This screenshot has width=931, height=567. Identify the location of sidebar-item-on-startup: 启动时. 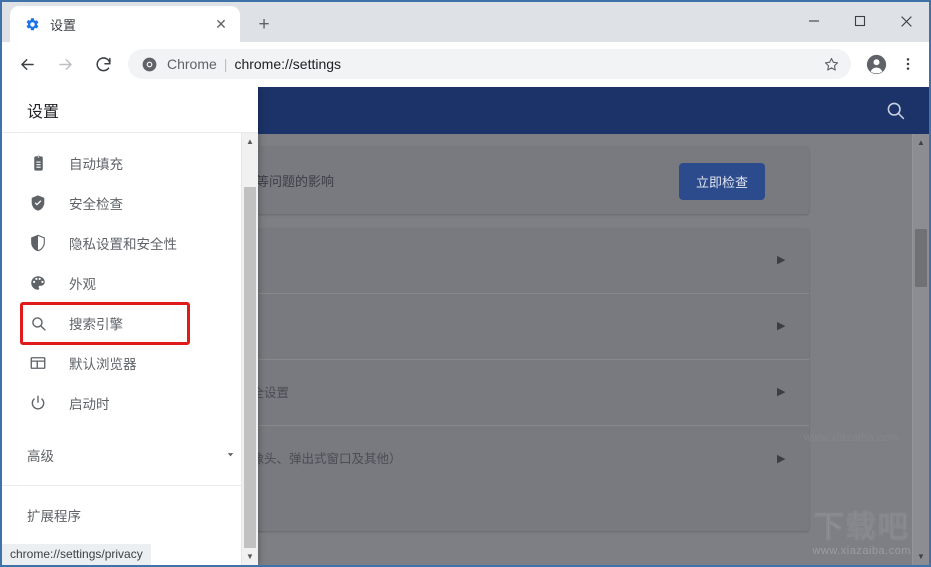
(130, 403).